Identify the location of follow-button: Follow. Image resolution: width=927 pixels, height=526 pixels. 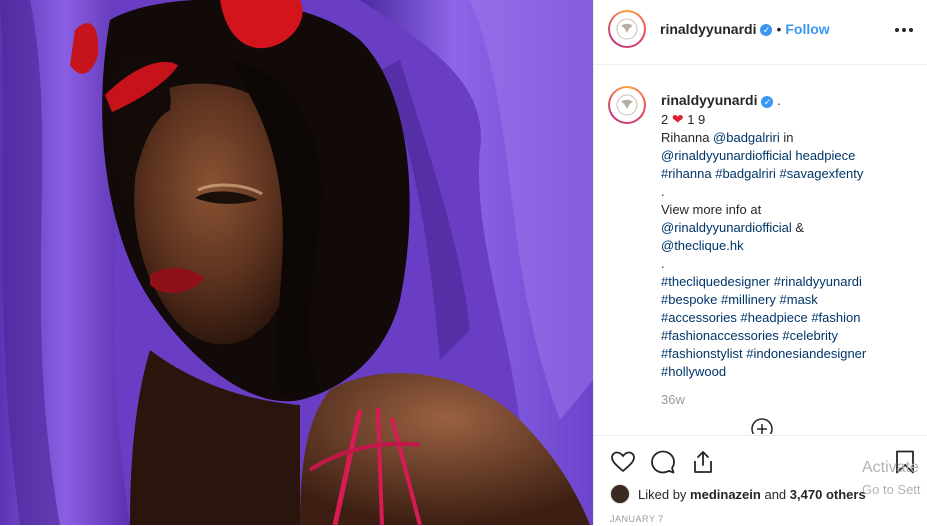
(807, 29).